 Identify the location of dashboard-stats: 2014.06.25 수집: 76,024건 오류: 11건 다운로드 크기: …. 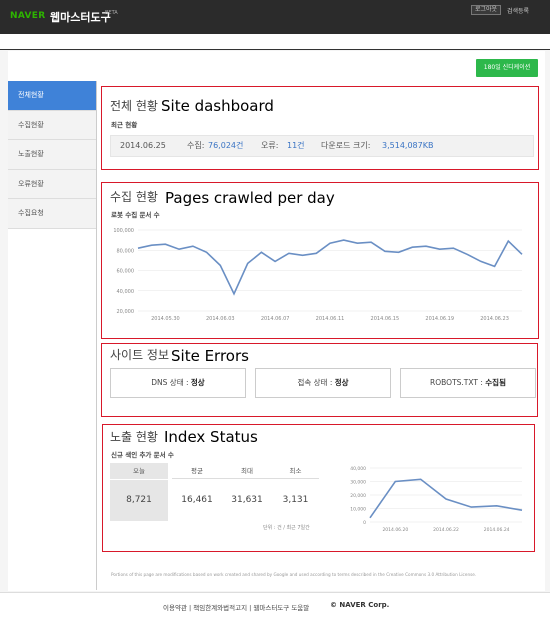
(322, 146).